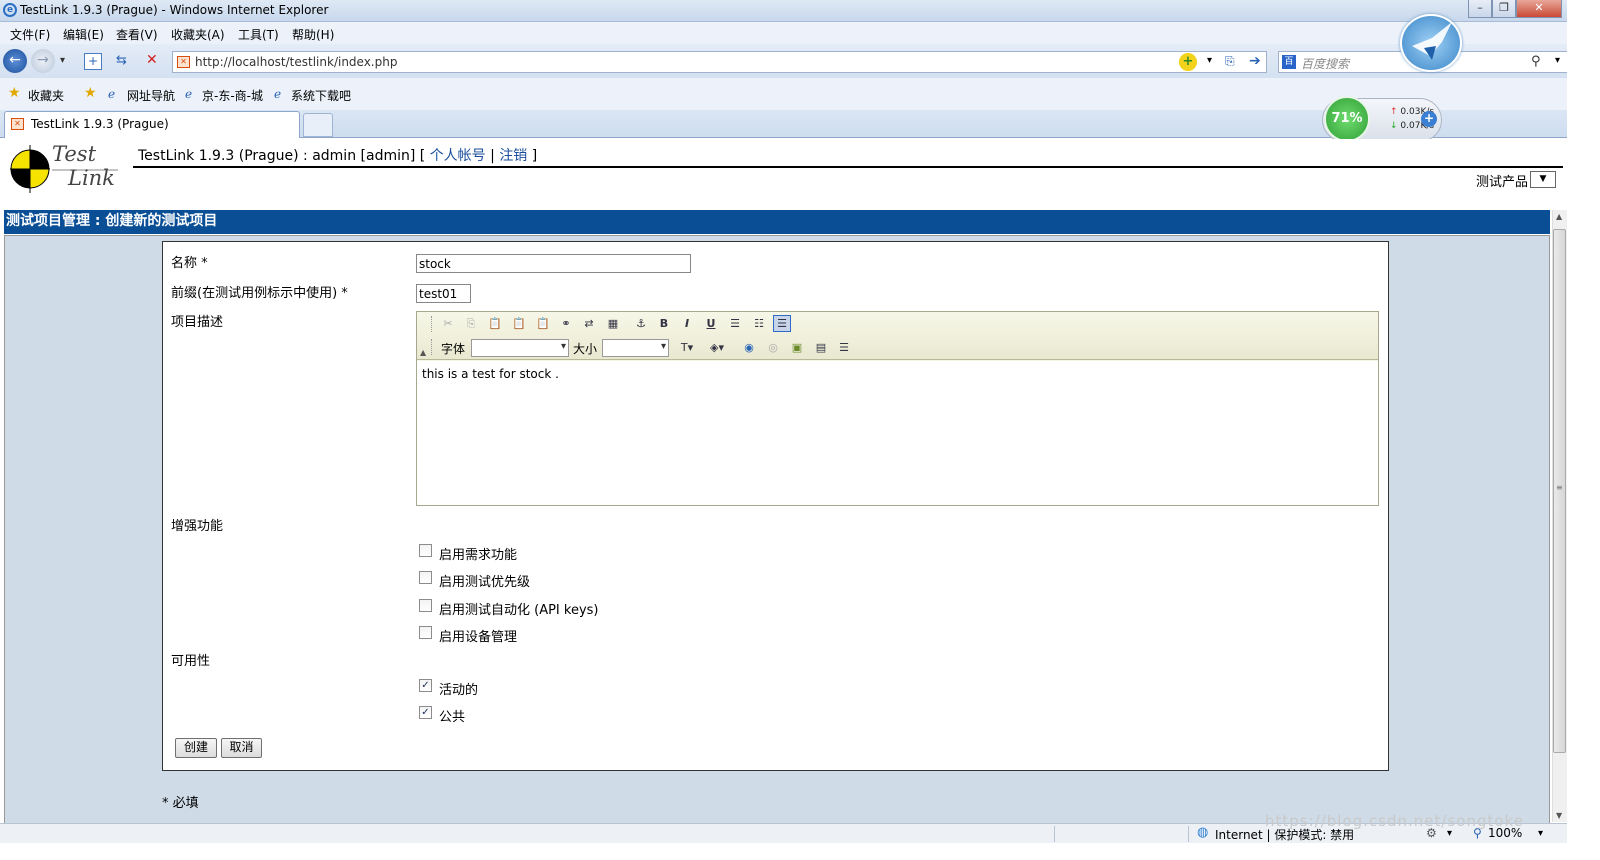 This screenshot has width=1600, height=860. What do you see at coordinates (1536, 61) in the screenshot?
I see `search-icon: ⚲` at bounding box center [1536, 61].